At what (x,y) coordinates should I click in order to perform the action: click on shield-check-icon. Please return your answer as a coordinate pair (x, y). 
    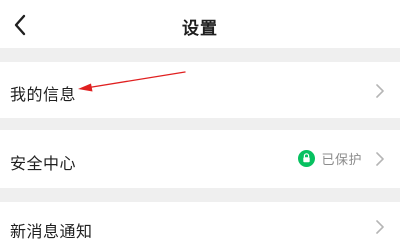
    Looking at the image, I should click on (307, 158).